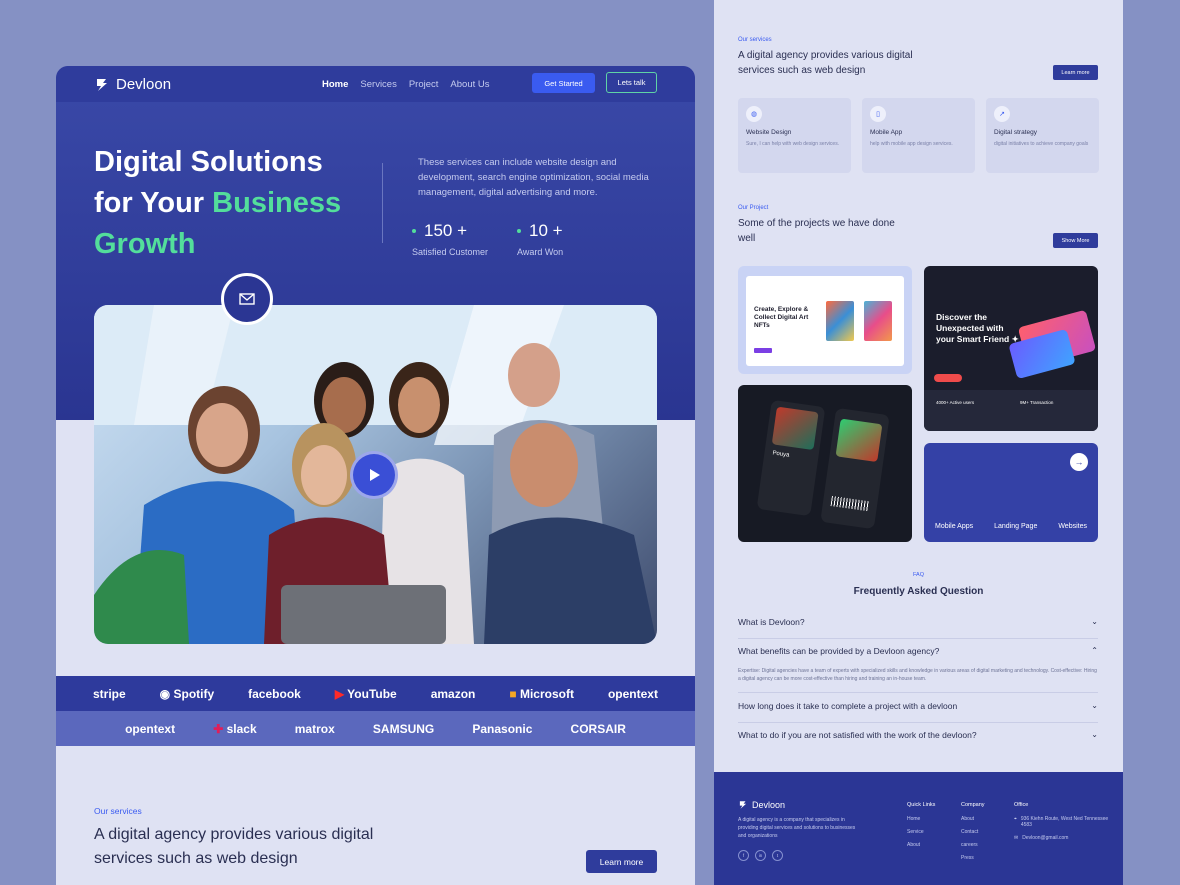  I want to click on footer-col-title: Quick Links, so click(921, 805).